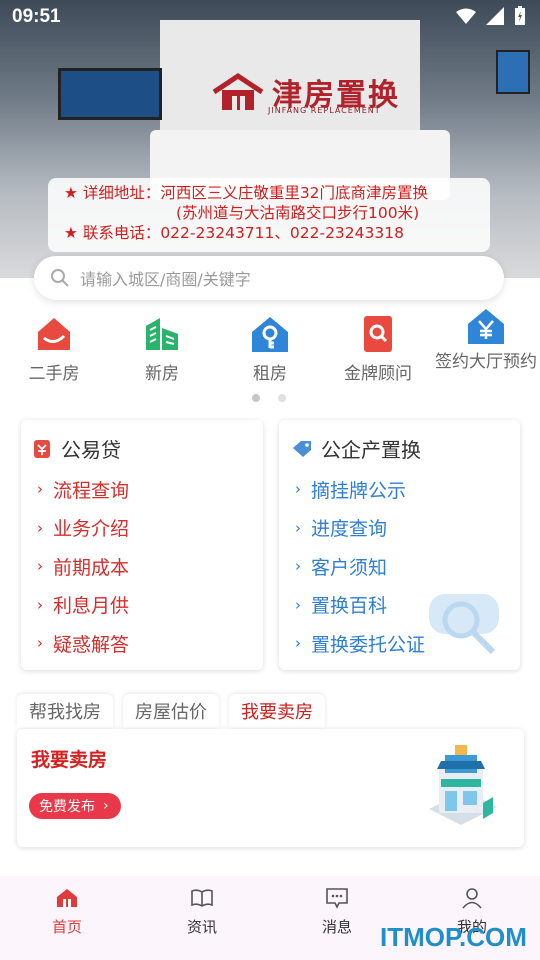  I want to click on category-label: 新房, so click(162, 374).